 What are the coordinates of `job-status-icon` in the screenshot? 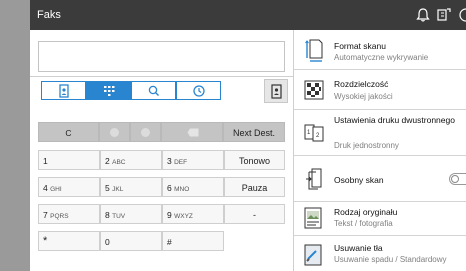 It's located at (444, 15).